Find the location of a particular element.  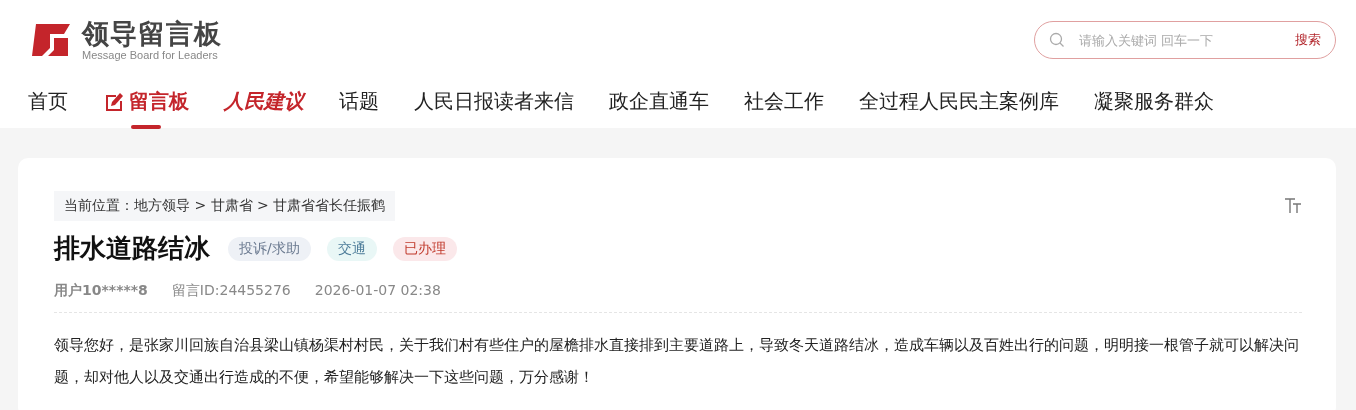

logo-subtitle: Message Board for Leaders is located at coordinates (150, 55).